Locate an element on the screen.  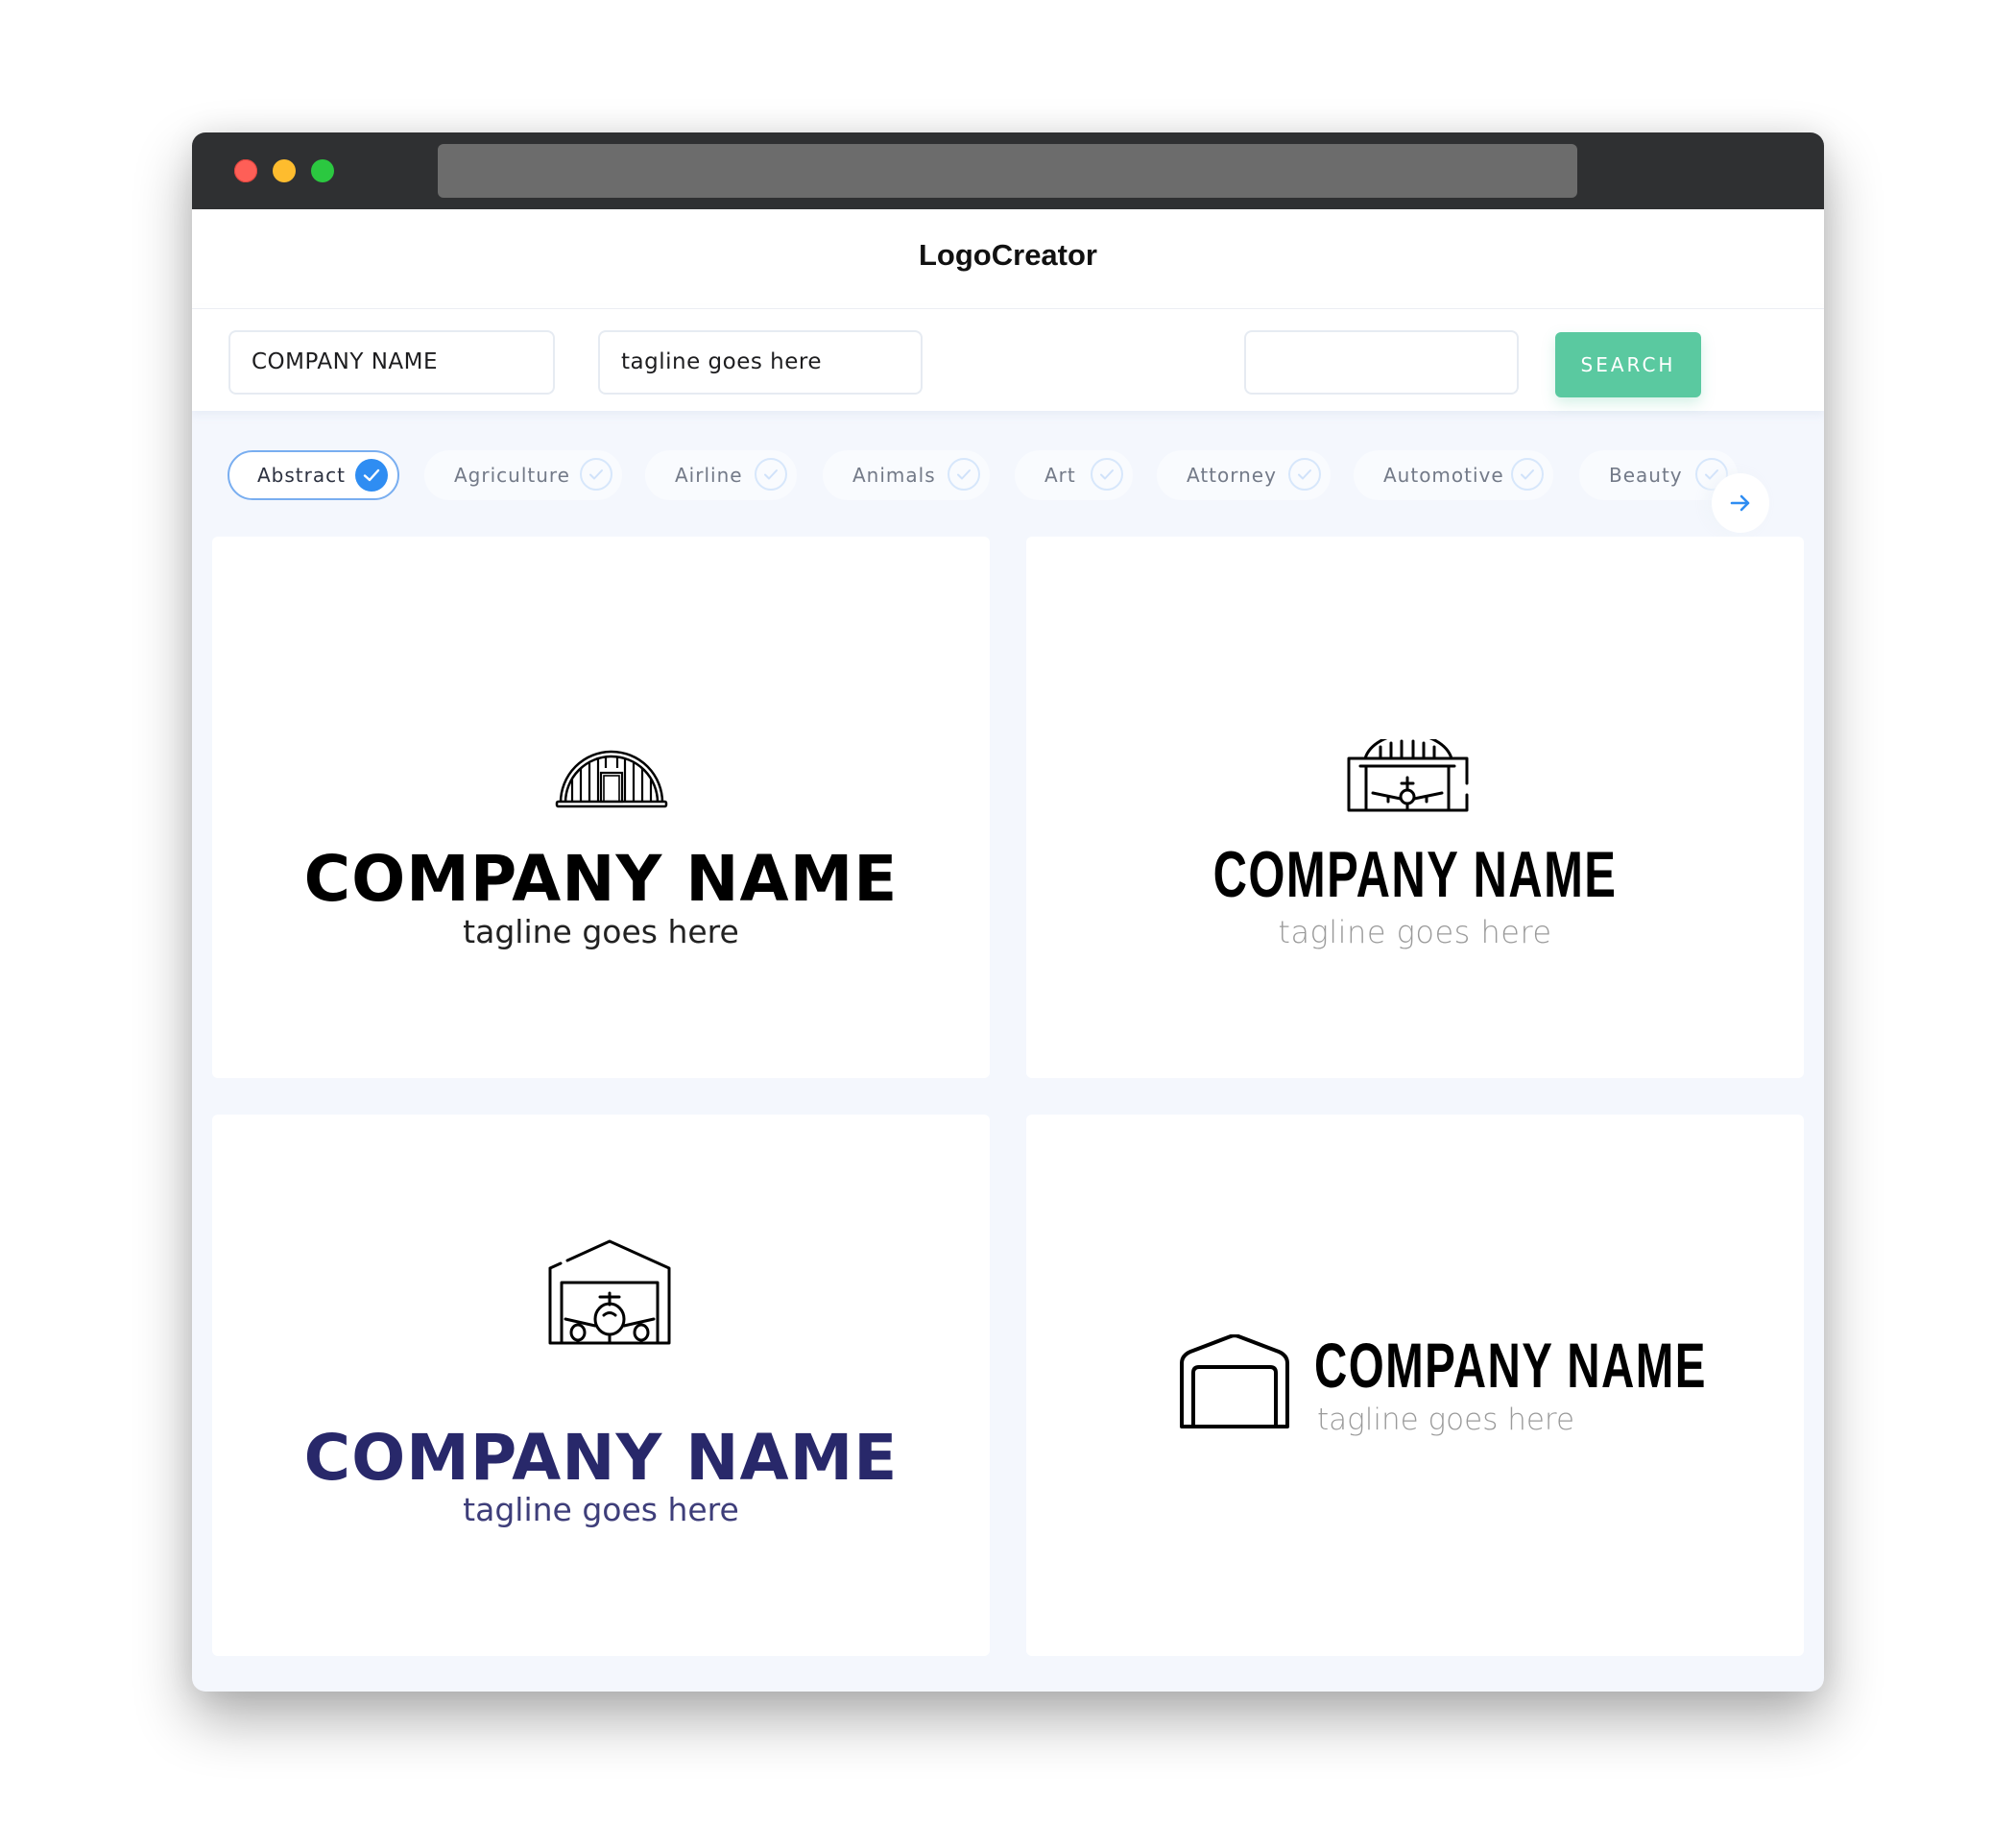
category-chip-label: Agriculture is located at coordinates (512, 476).